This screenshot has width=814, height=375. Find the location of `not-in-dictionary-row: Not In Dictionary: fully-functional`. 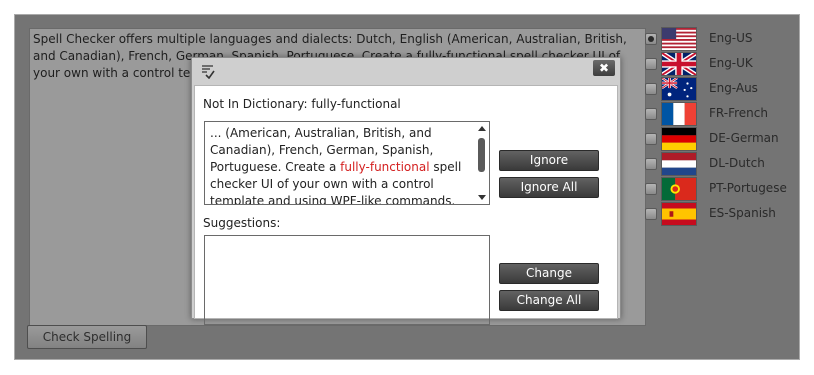

not-in-dictionary-row: Not In Dictionary: fully-functional is located at coordinates (302, 104).